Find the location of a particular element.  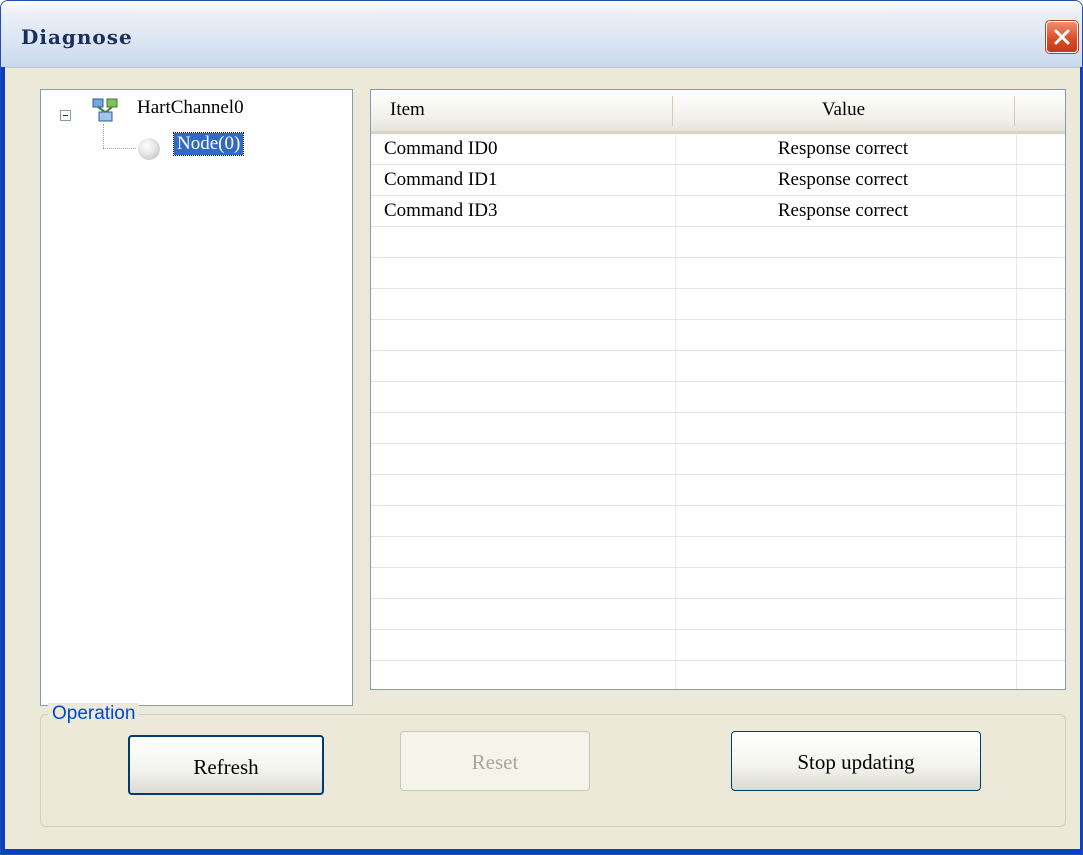

table-row: Command ID3 Response correct is located at coordinates (718, 211).